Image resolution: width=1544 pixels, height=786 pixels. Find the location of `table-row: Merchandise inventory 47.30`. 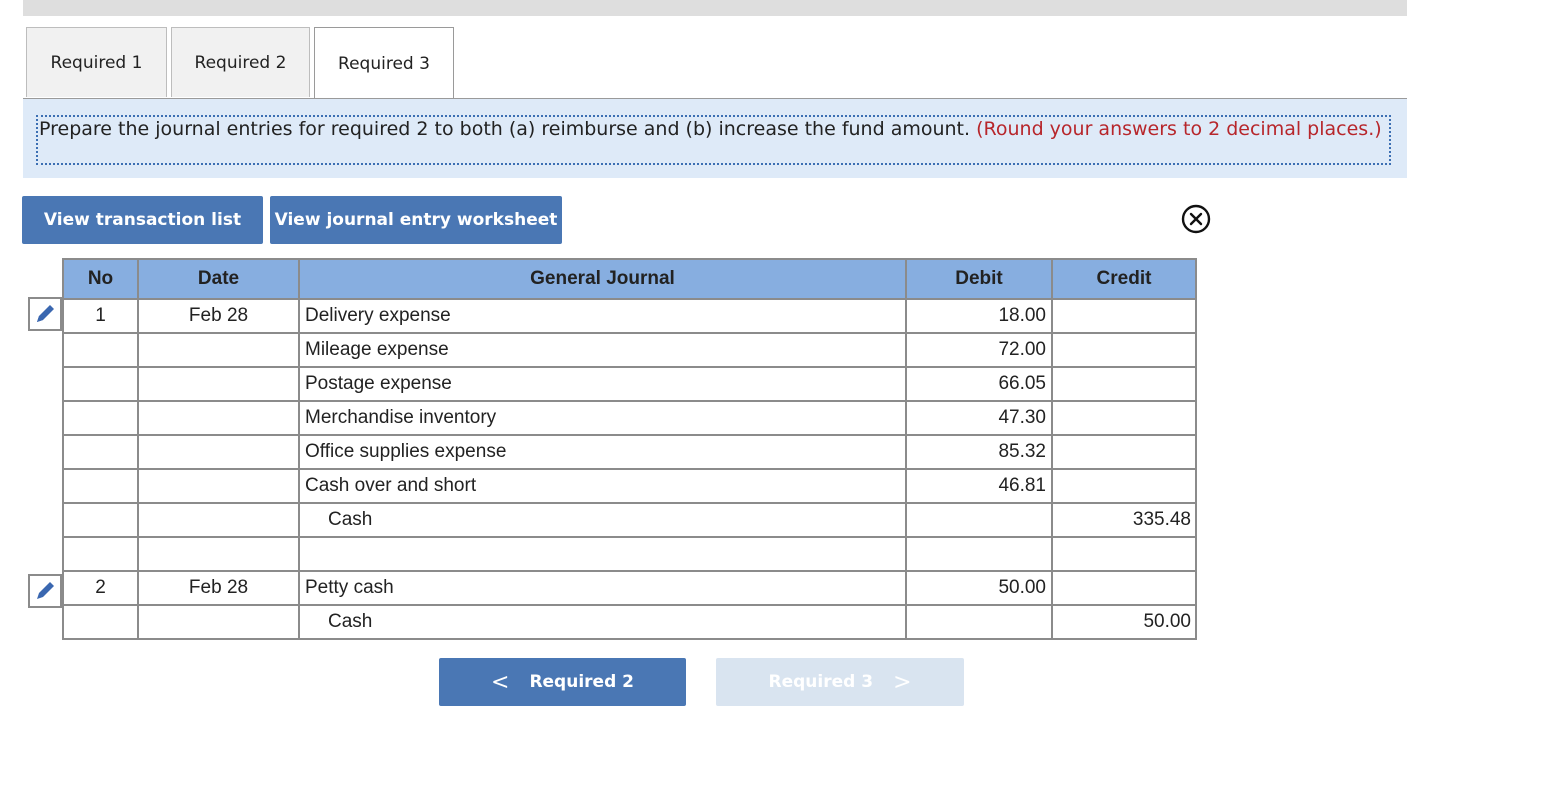

table-row: Merchandise inventory 47.30 is located at coordinates (629, 418).